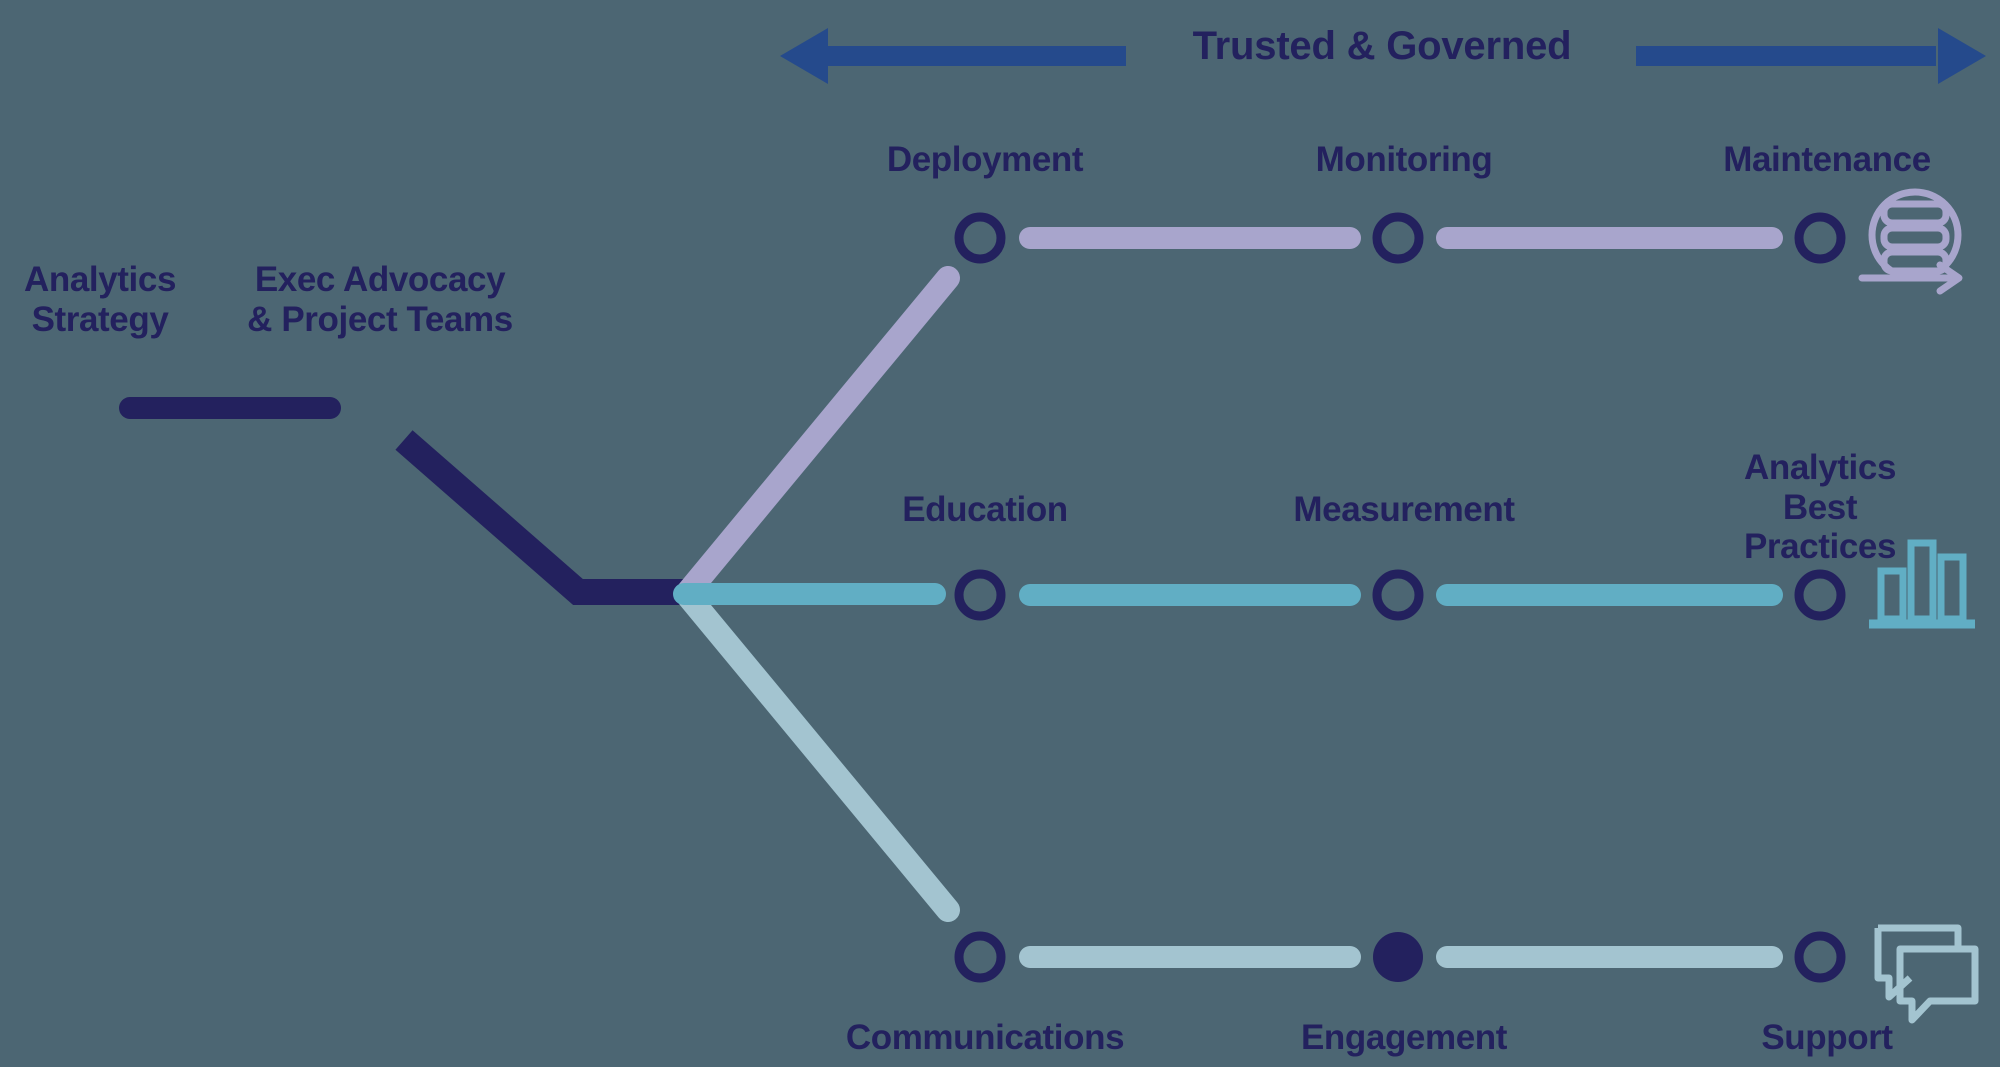 Image resolution: width=2000 pixels, height=1067 pixels. I want to click on education-track-row, so click(1464, 584).